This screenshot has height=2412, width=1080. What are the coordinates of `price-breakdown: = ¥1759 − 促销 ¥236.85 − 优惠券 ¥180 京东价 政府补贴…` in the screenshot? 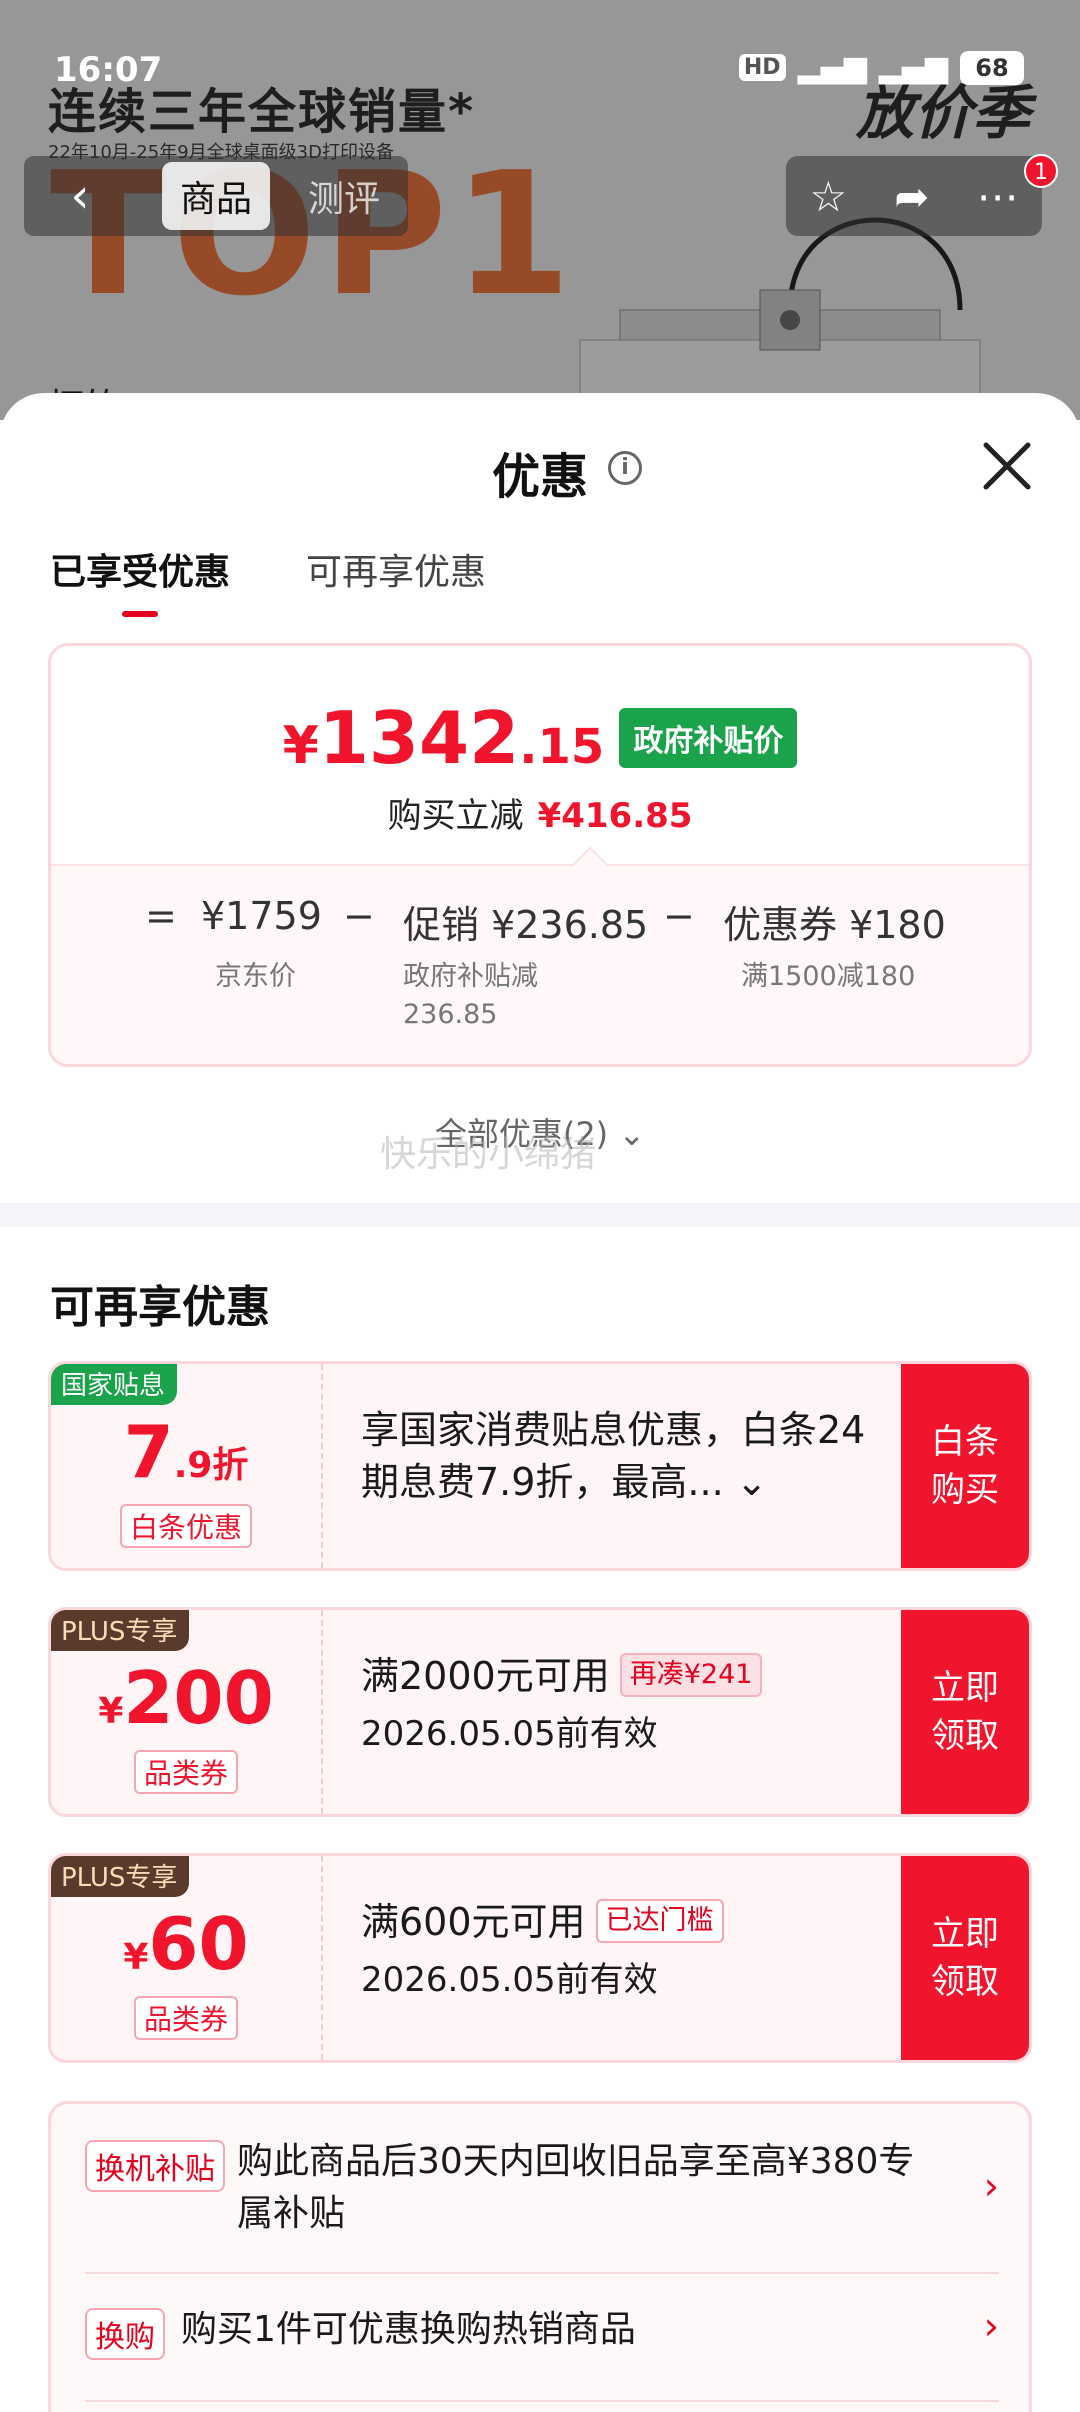 It's located at (540, 955).